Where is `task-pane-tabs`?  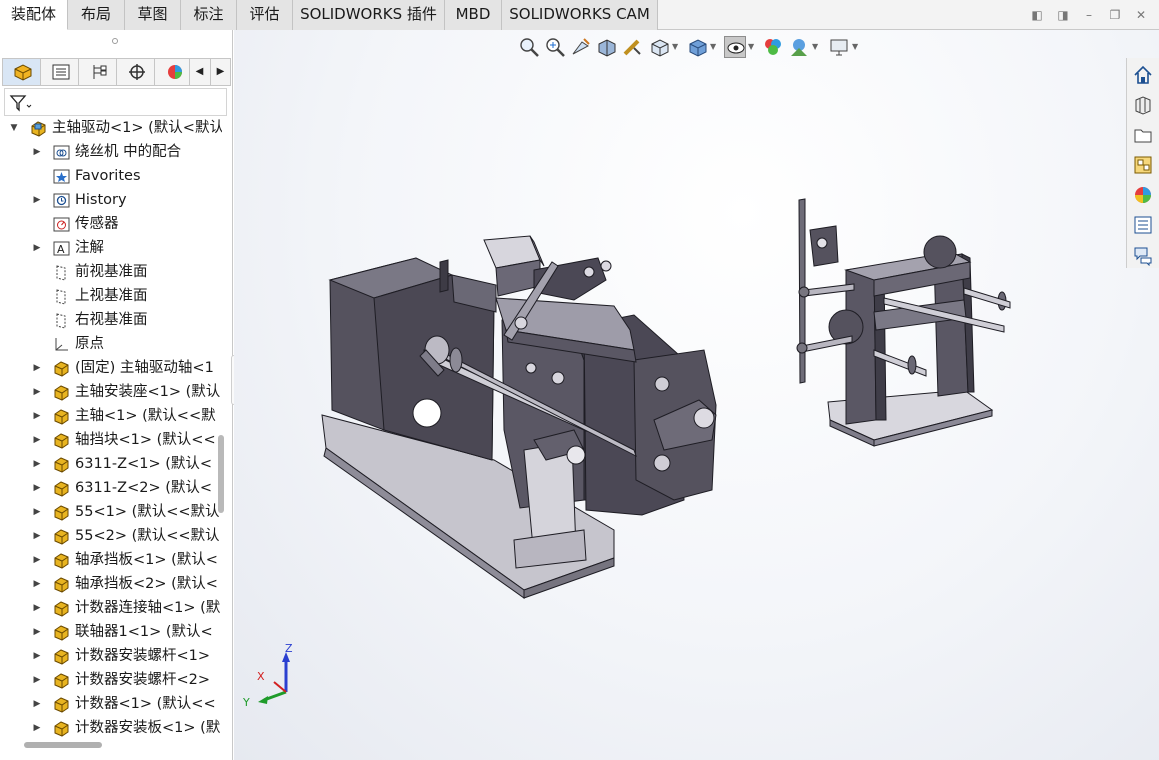 task-pane-tabs is located at coordinates (1142, 163).